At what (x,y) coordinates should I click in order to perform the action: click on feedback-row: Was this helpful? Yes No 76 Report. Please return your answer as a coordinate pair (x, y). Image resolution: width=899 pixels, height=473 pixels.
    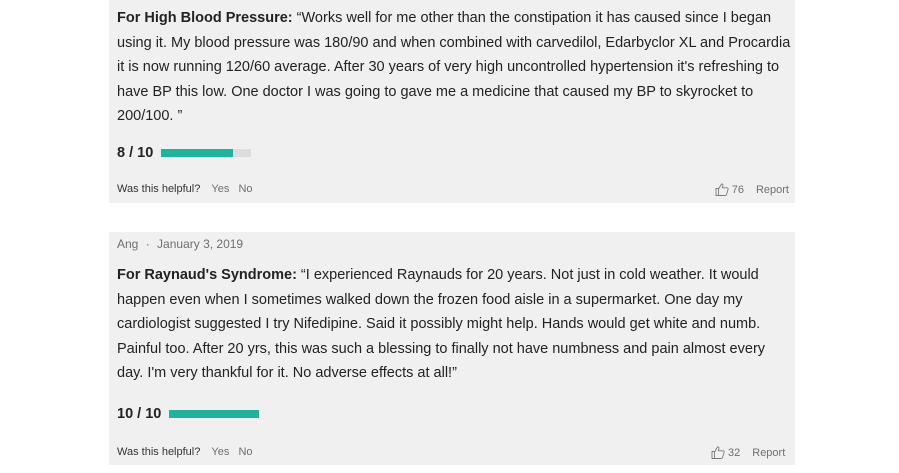
    Looking at the image, I should click on (453, 191).